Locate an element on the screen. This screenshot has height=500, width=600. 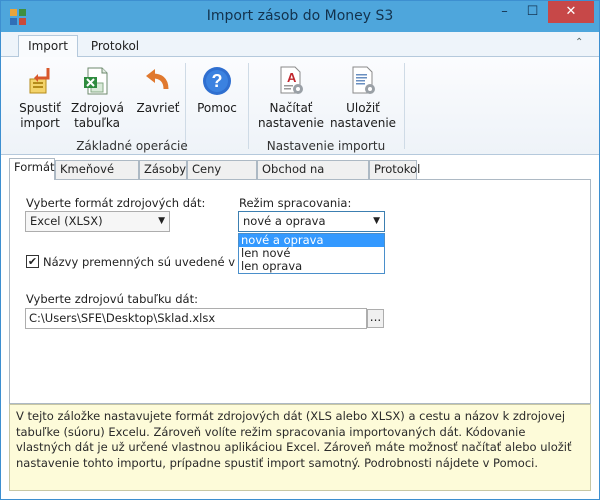
save-settings-icon is located at coordinates (363, 80).